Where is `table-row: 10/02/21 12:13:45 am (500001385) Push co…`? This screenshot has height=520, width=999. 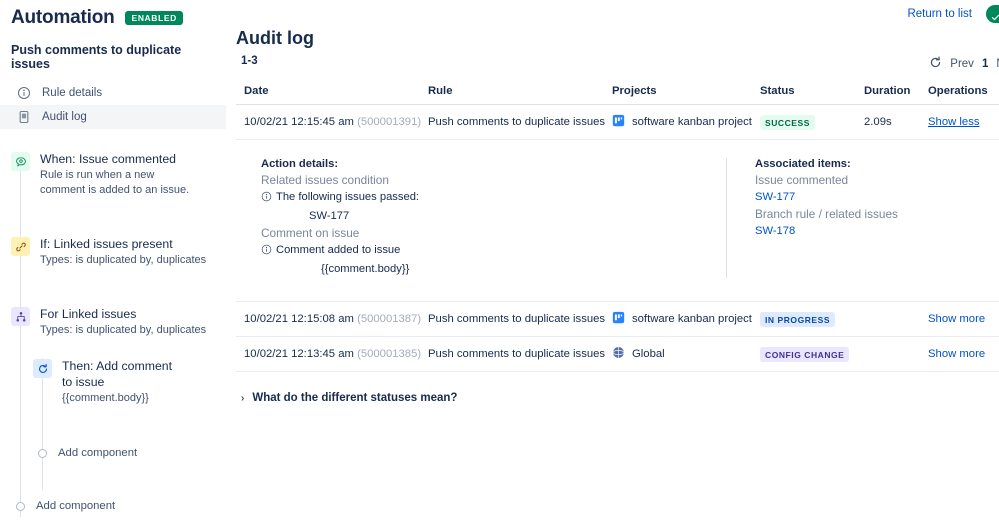 table-row: 10/02/21 12:13:45 am (500001385) Push co… is located at coordinates (617, 354).